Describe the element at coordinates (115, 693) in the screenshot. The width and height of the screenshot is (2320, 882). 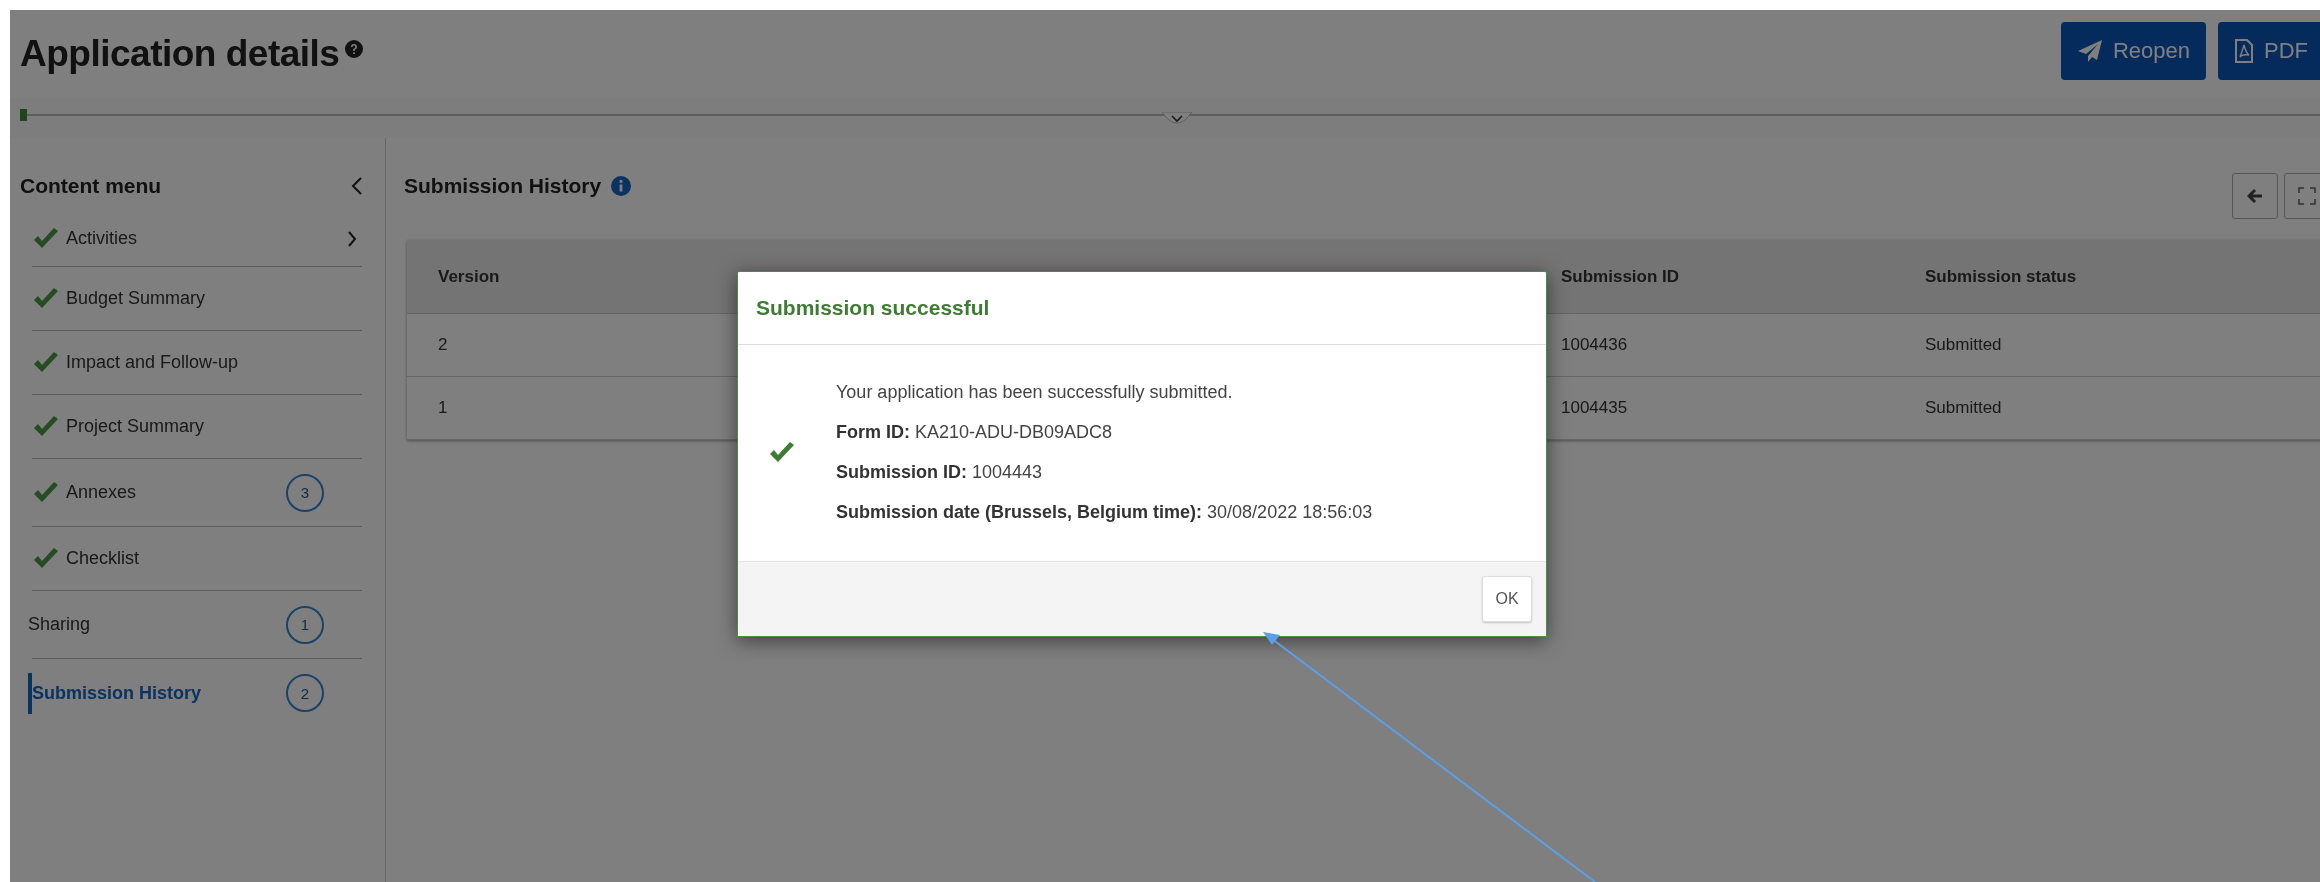
I see `sidebar-item: Submission History` at that location.